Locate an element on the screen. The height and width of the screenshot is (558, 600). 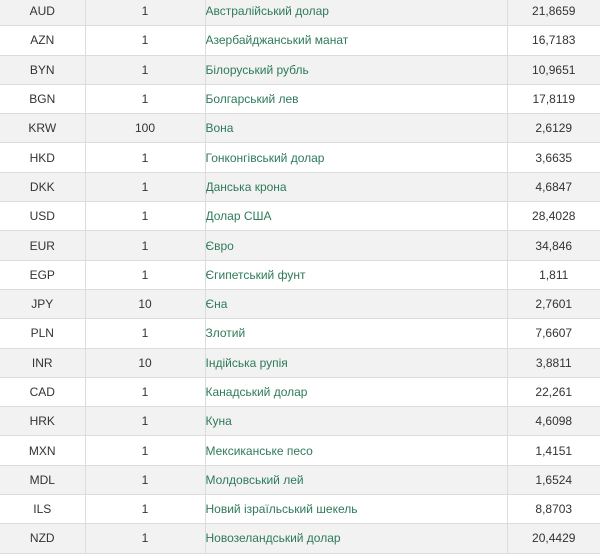
exchange-rate: 3,6635 is located at coordinates (553, 157).